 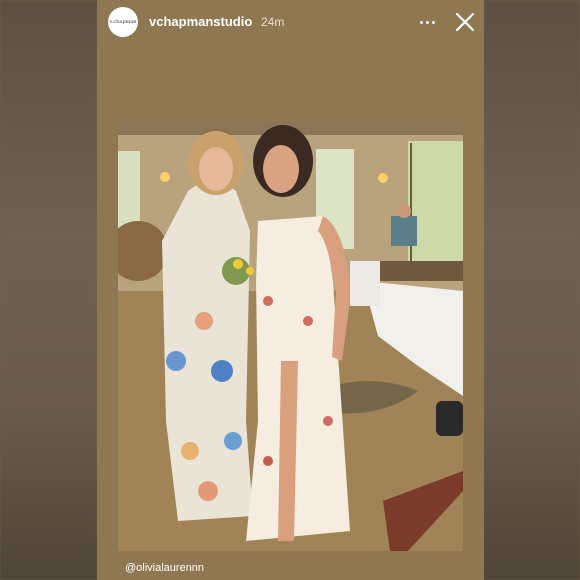 I want to click on username: vchapmanstudio, so click(x=200, y=21).